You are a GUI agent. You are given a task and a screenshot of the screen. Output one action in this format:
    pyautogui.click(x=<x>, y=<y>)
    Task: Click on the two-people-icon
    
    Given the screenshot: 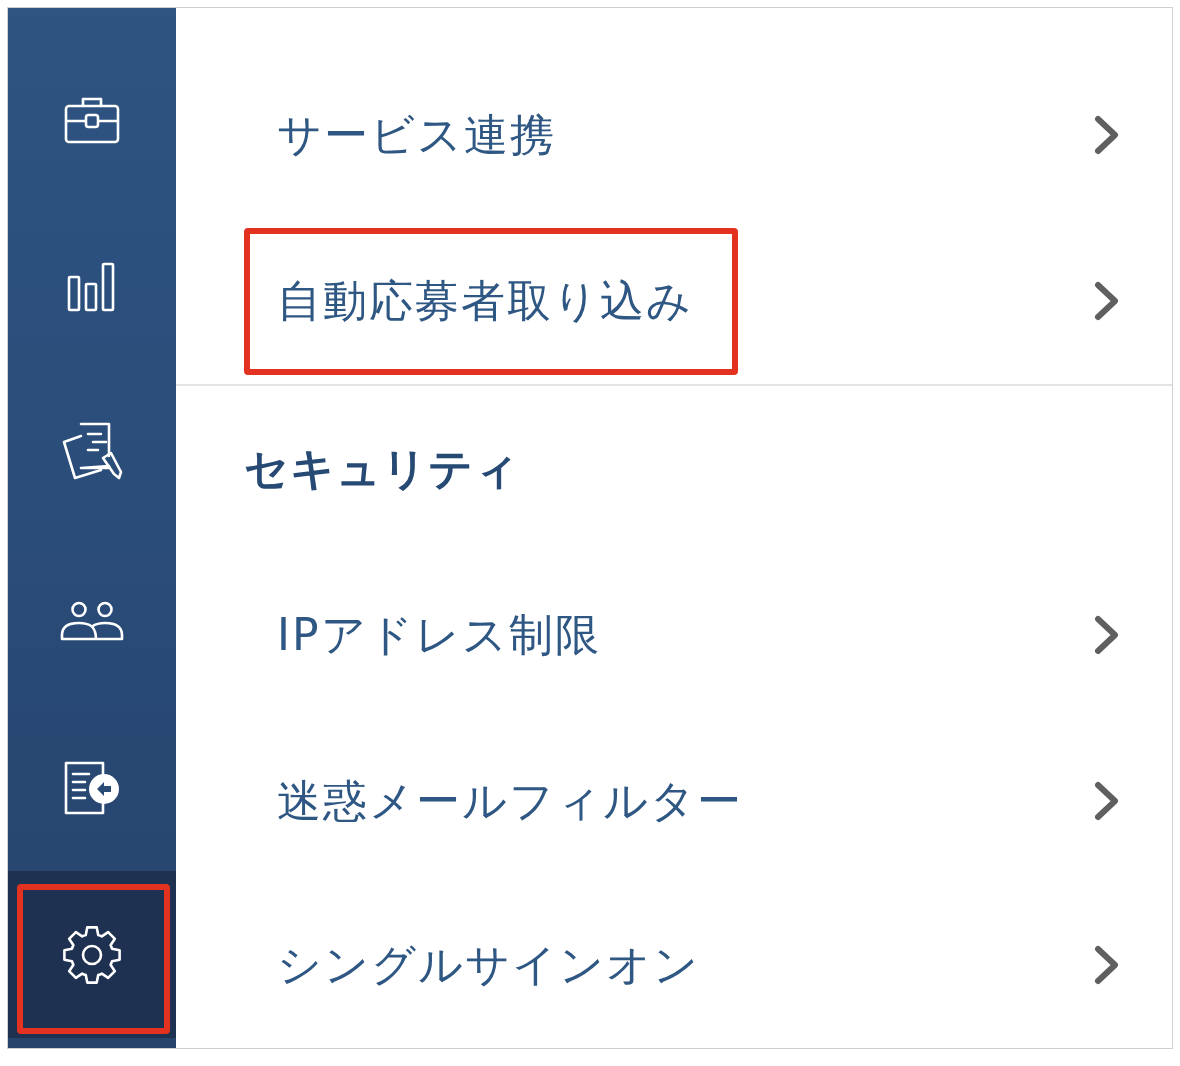 What is the action you would take?
    pyautogui.click(x=92, y=620)
    